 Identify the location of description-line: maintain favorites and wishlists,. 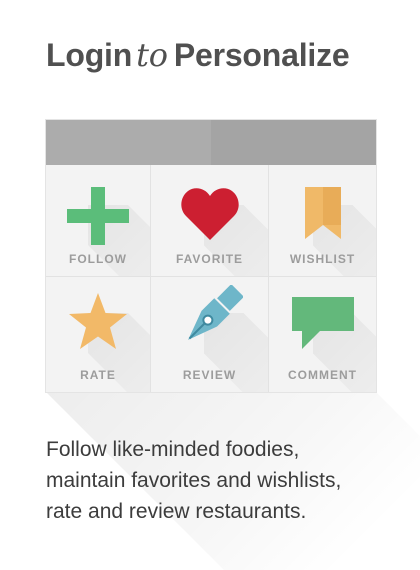
(194, 480).